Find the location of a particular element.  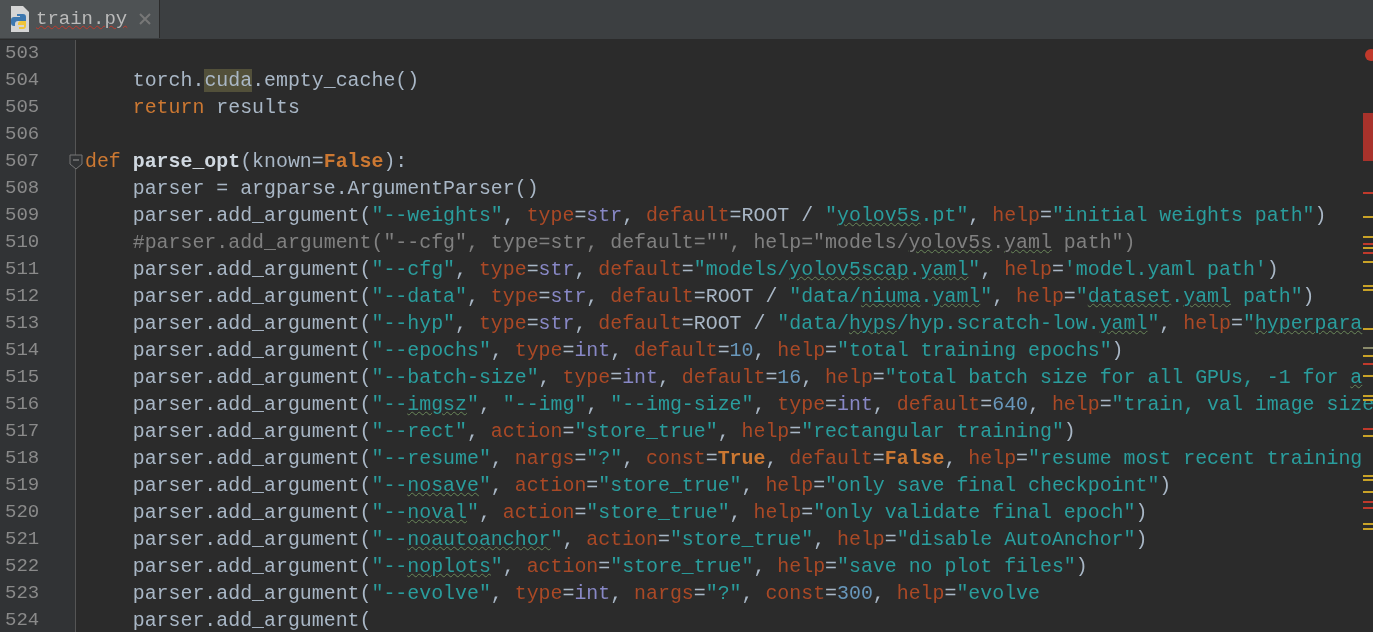

code-line: return results is located at coordinates (215, 108).